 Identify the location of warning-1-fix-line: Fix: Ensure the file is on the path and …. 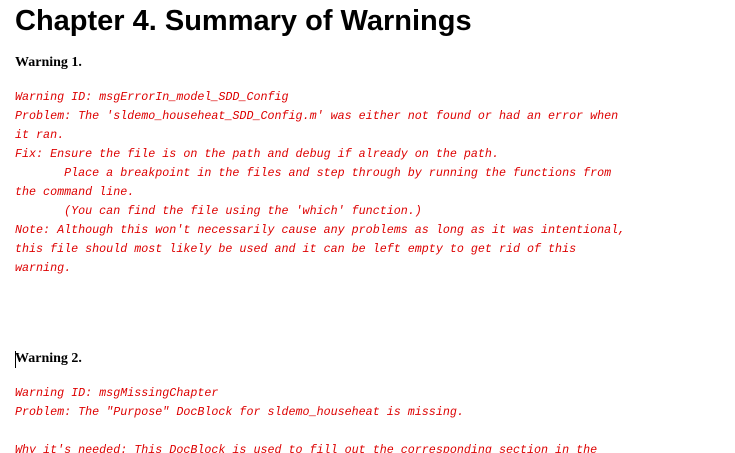
(257, 154).